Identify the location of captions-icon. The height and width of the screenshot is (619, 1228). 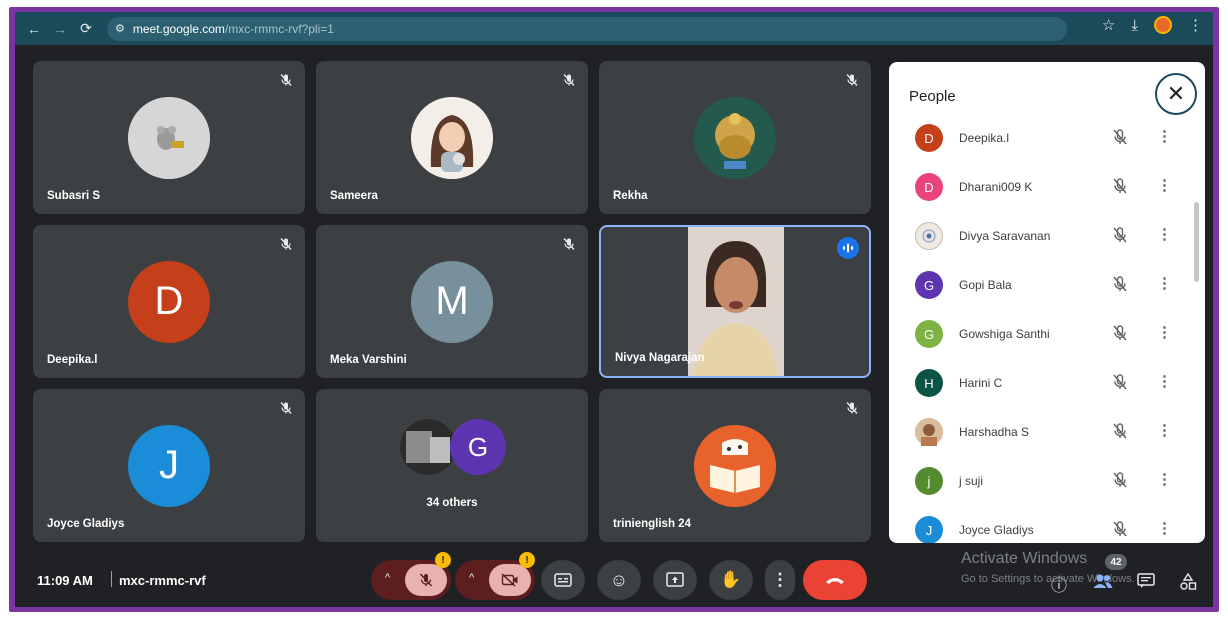
(563, 580).